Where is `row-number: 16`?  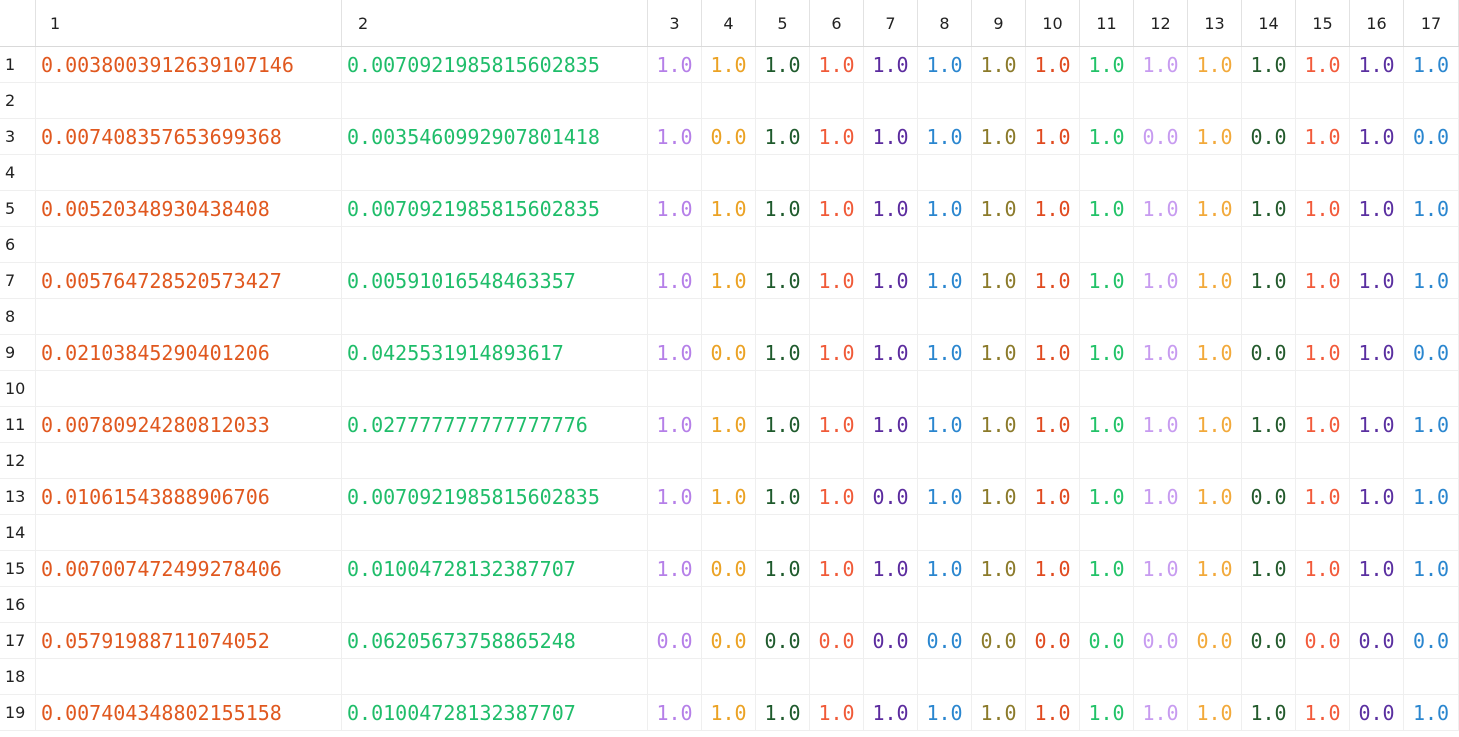
row-number: 16 is located at coordinates (18, 605).